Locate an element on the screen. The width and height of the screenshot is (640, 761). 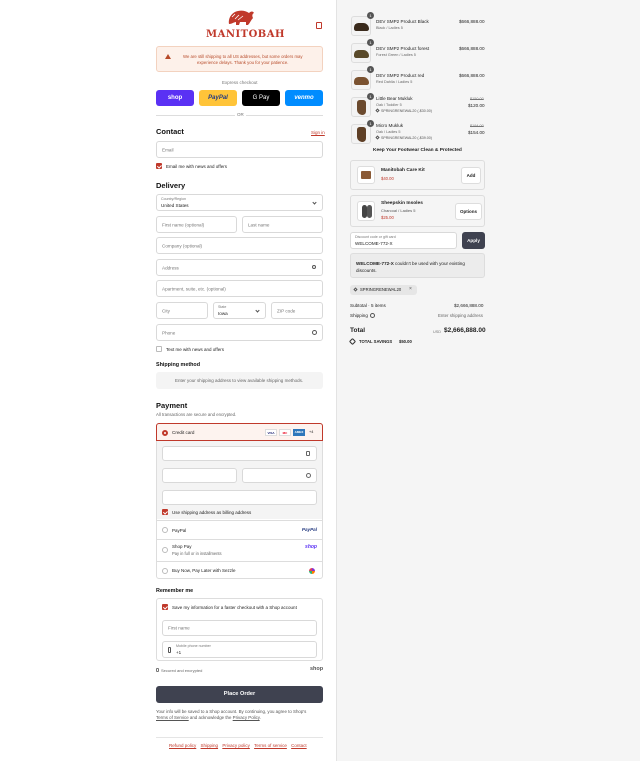
city-field: City is located at coordinates (182, 310).